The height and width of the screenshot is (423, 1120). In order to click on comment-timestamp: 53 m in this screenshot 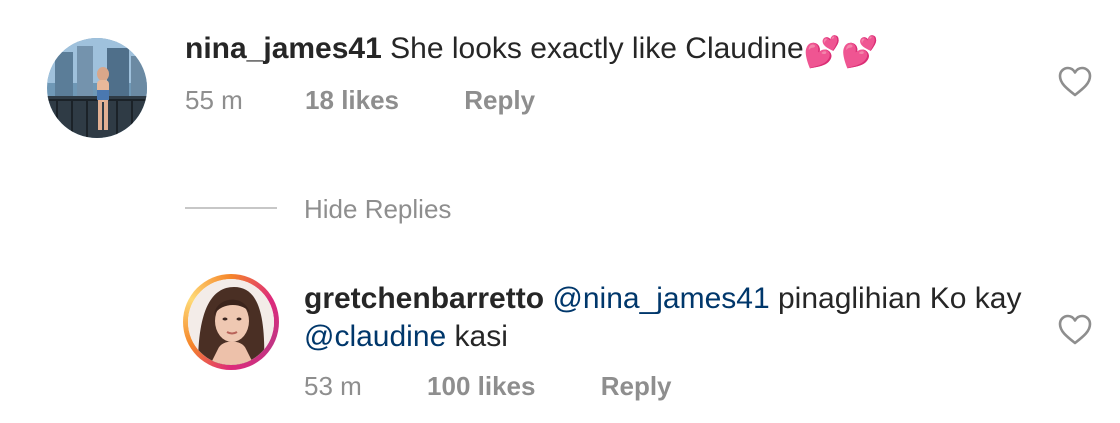, I will do `click(333, 386)`.